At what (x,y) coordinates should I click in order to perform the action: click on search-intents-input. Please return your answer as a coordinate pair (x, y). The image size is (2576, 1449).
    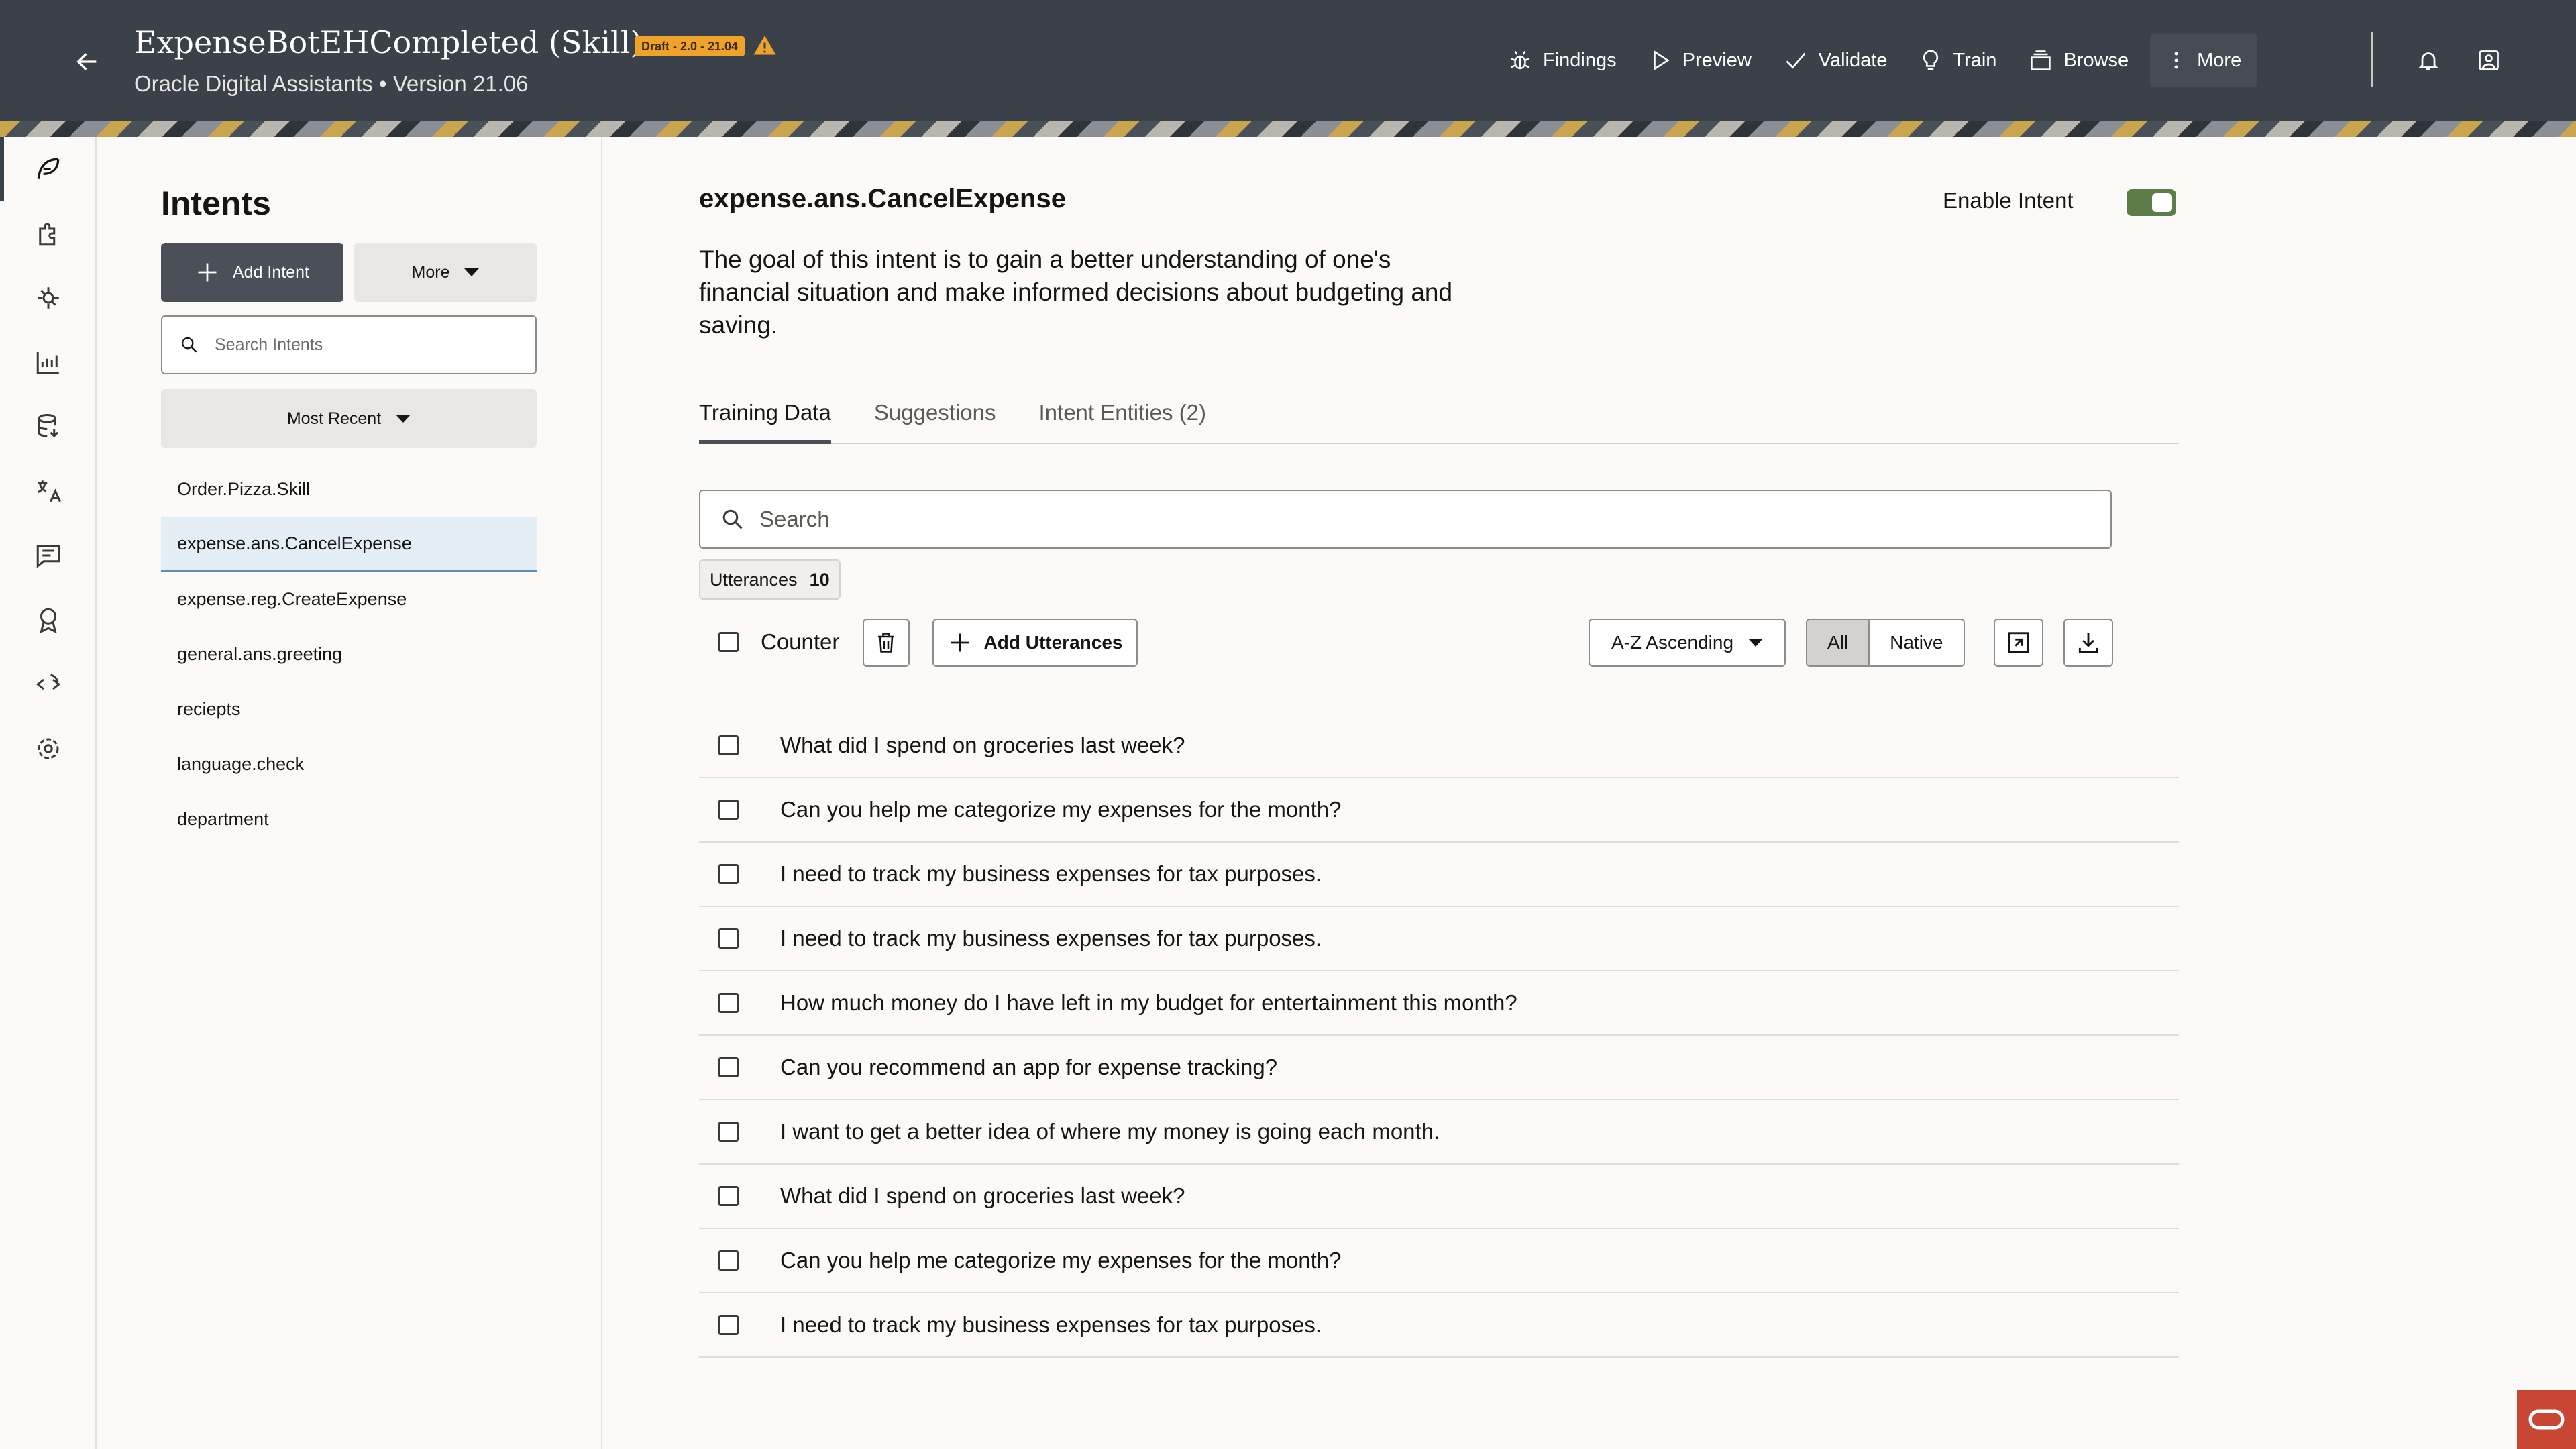
    Looking at the image, I should click on (369, 345).